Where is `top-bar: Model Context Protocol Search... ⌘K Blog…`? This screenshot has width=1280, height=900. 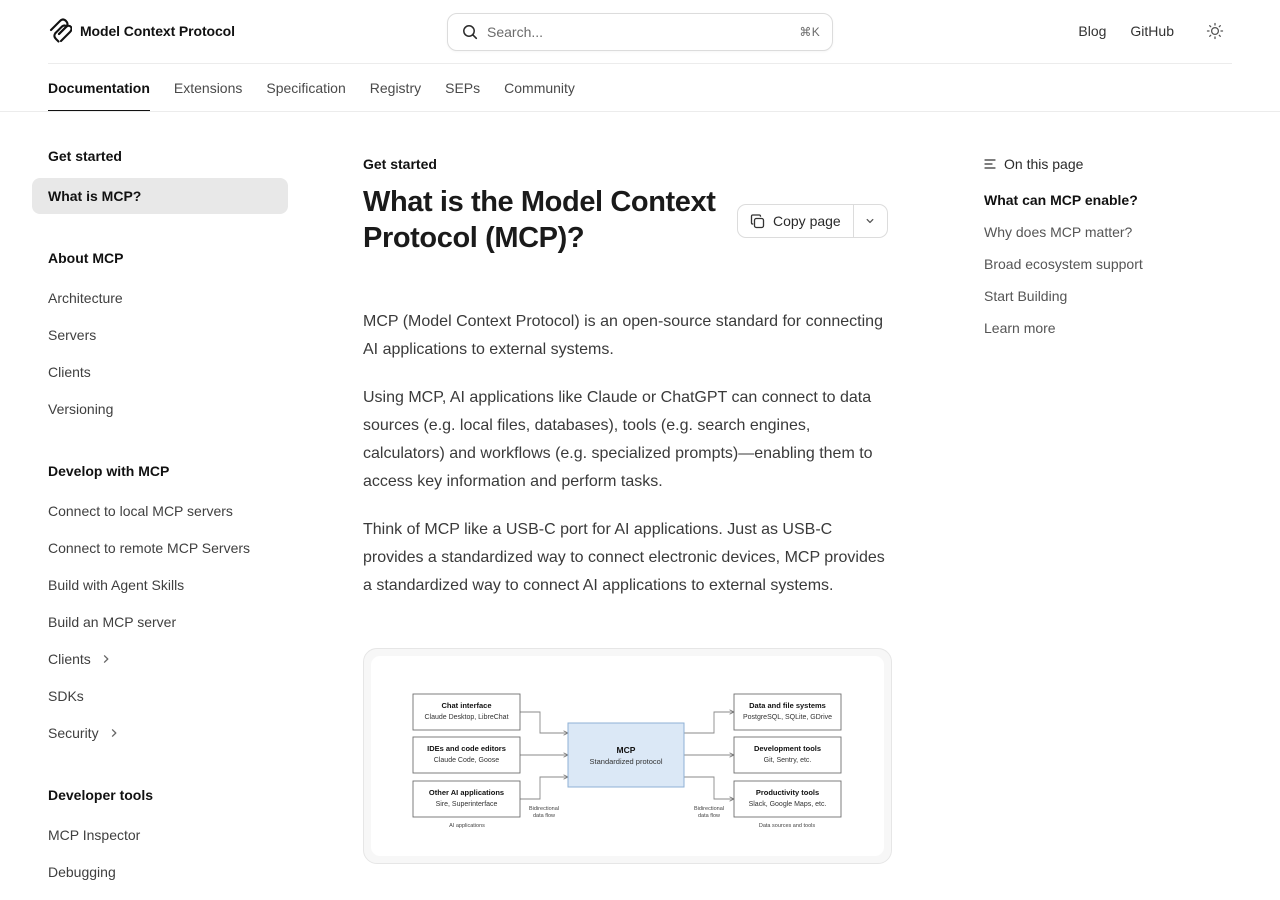 top-bar: Model Context Protocol Search... ⌘K Blog… is located at coordinates (640, 32).